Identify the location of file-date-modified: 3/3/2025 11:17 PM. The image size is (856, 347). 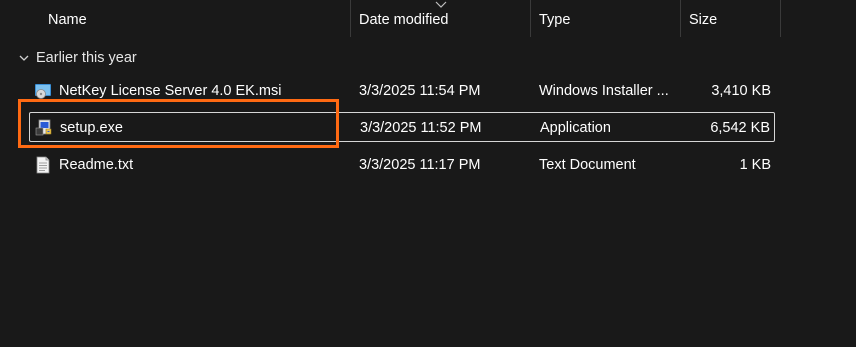
(420, 165).